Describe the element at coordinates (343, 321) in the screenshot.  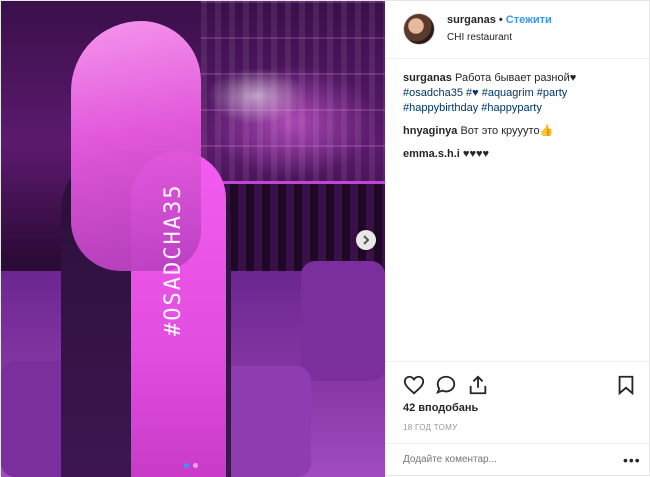
I see `chair-right` at that location.